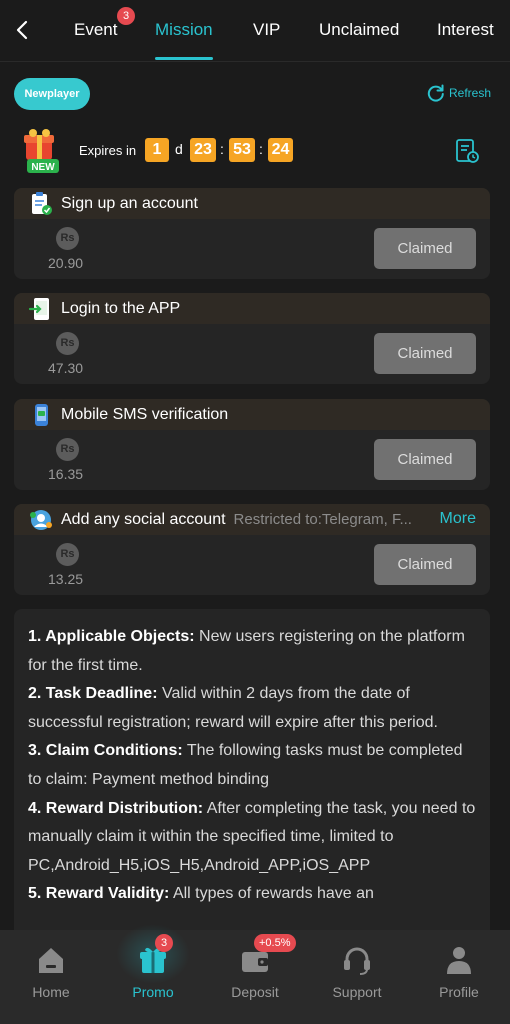 This screenshot has height=1024, width=510. Describe the element at coordinates (203, 150) in the screenshot. I see `timer-hours: 23` at that location.